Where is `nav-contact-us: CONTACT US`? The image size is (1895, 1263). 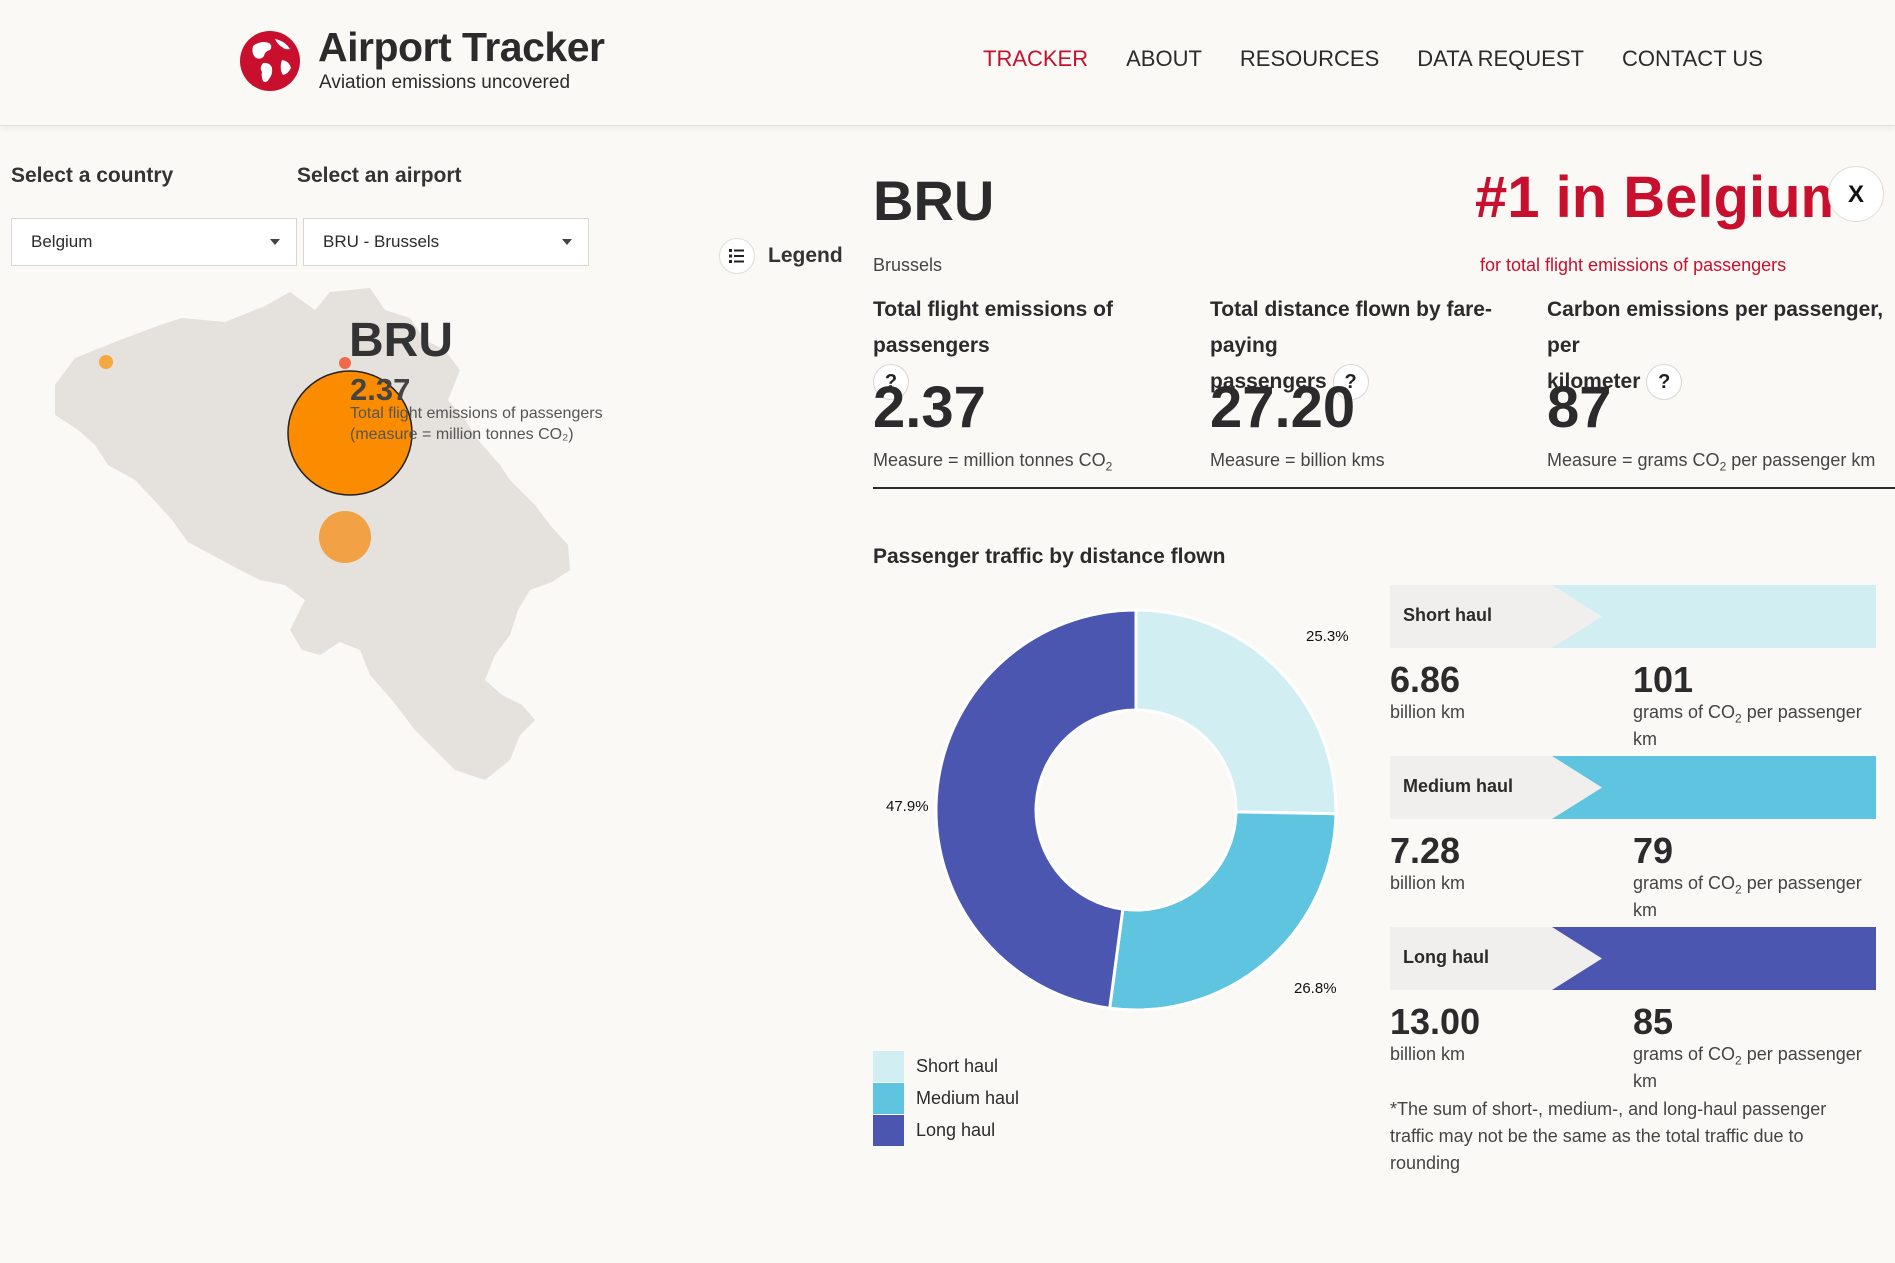 nav-contact-us: CONTACT US is located at coordinates (1692, 59).